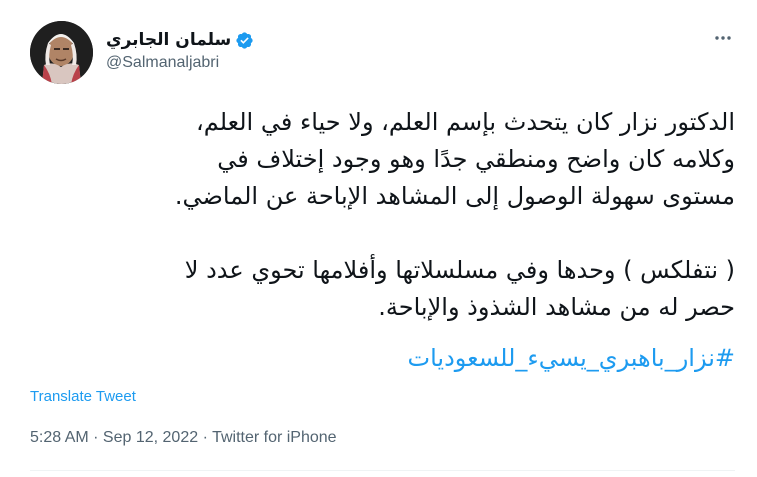  What do you see at coordinates (571, 358) in the screenshot?
I see `hashtag-link: #نزار_باهبري_يسيء_للسعوديات` at bounding box center [571, 358].